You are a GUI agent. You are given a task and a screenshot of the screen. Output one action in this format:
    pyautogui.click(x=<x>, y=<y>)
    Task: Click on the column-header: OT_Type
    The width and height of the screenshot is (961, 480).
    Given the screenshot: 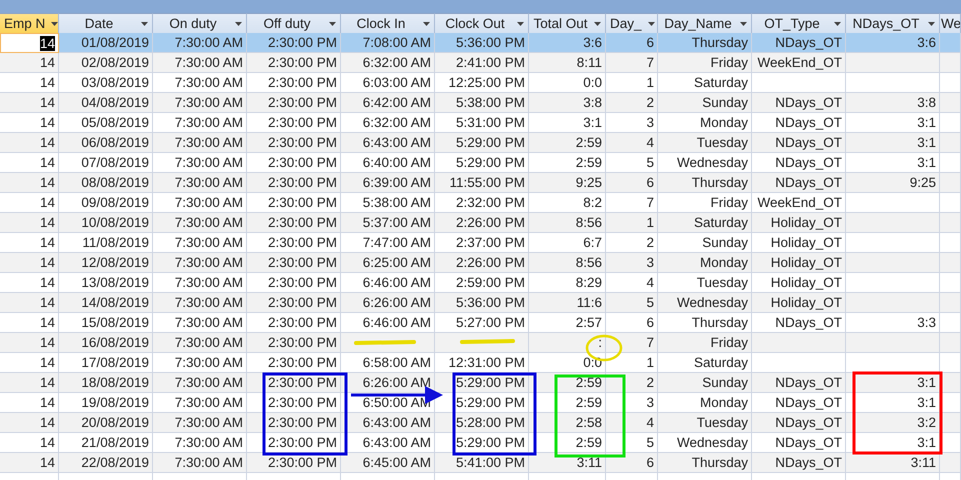 What is the action you would take?
    pyautogui.click(x=799, y=23)
    